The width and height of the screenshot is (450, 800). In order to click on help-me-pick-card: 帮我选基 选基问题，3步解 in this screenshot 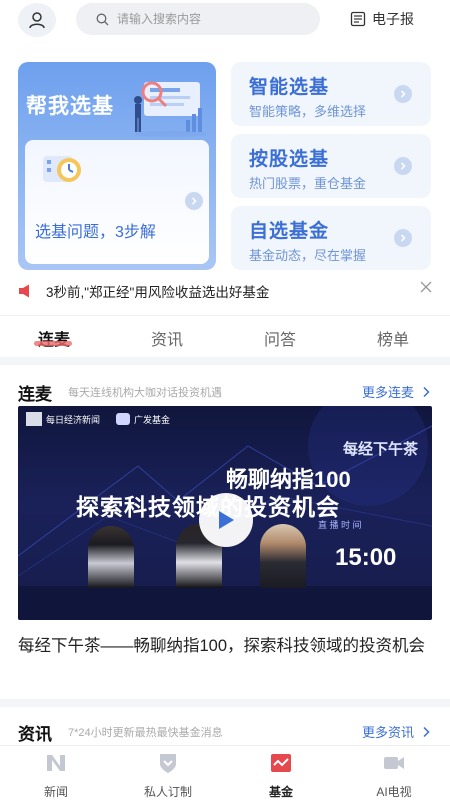, I will do `click(117, 166)`.